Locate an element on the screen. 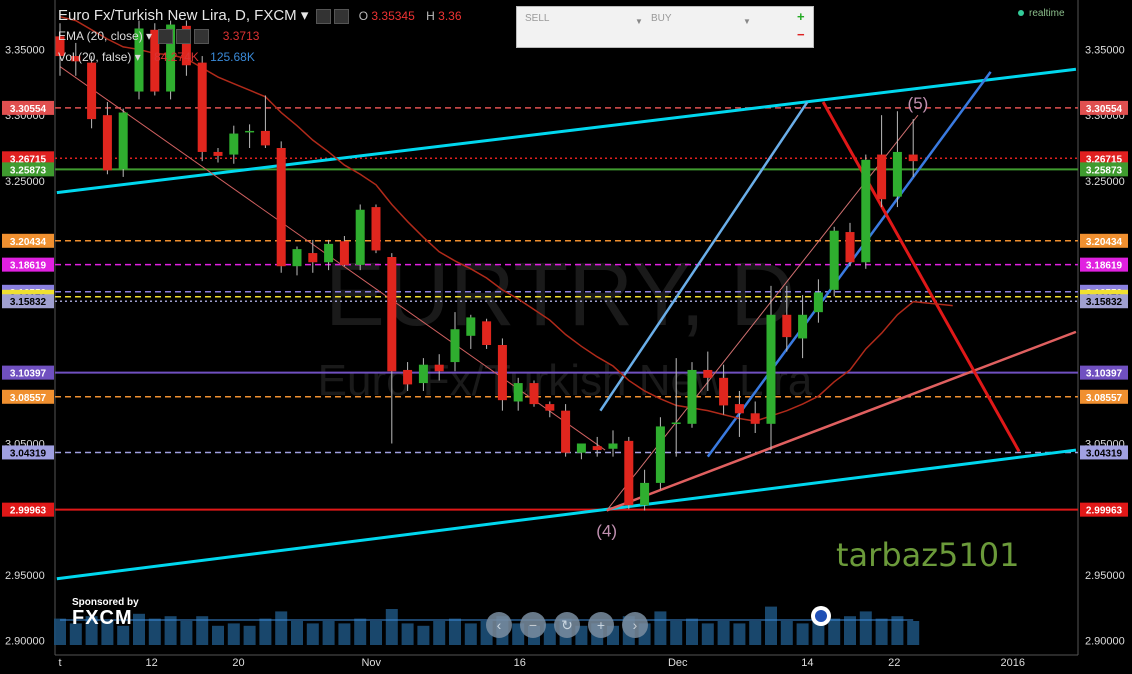 This screenshot has height=674, width=1132. wave-label-4: (4) is located at coordinates (606, 530).